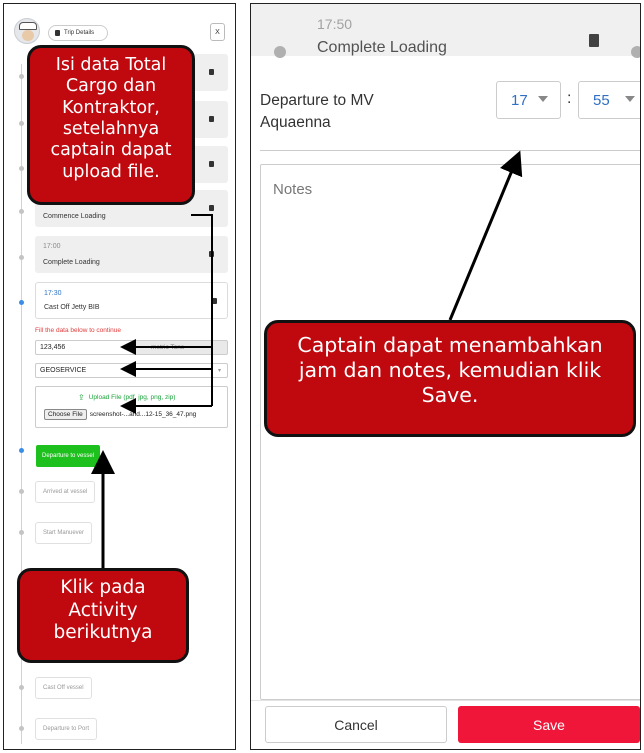  I want to click on total-cargo-input: 123,456 metric Tons, so click(131, 347).